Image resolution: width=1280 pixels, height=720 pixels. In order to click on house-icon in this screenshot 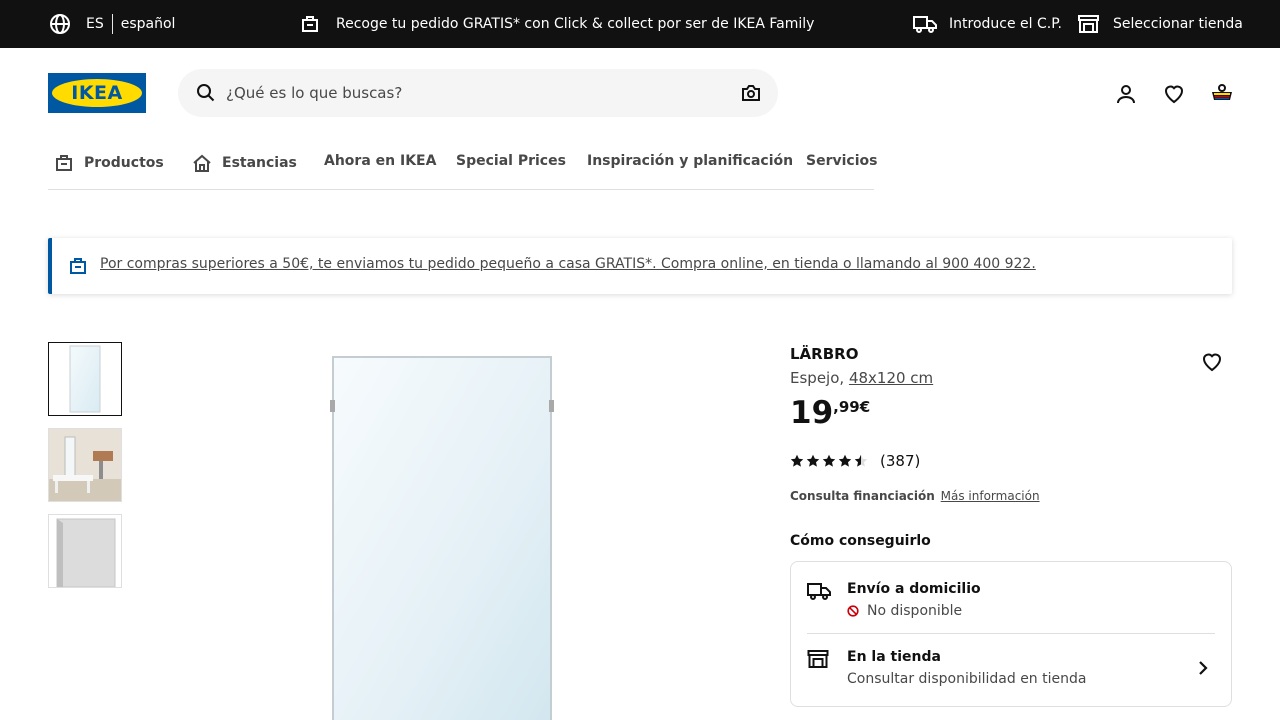, I will do `click(202, 163)`.